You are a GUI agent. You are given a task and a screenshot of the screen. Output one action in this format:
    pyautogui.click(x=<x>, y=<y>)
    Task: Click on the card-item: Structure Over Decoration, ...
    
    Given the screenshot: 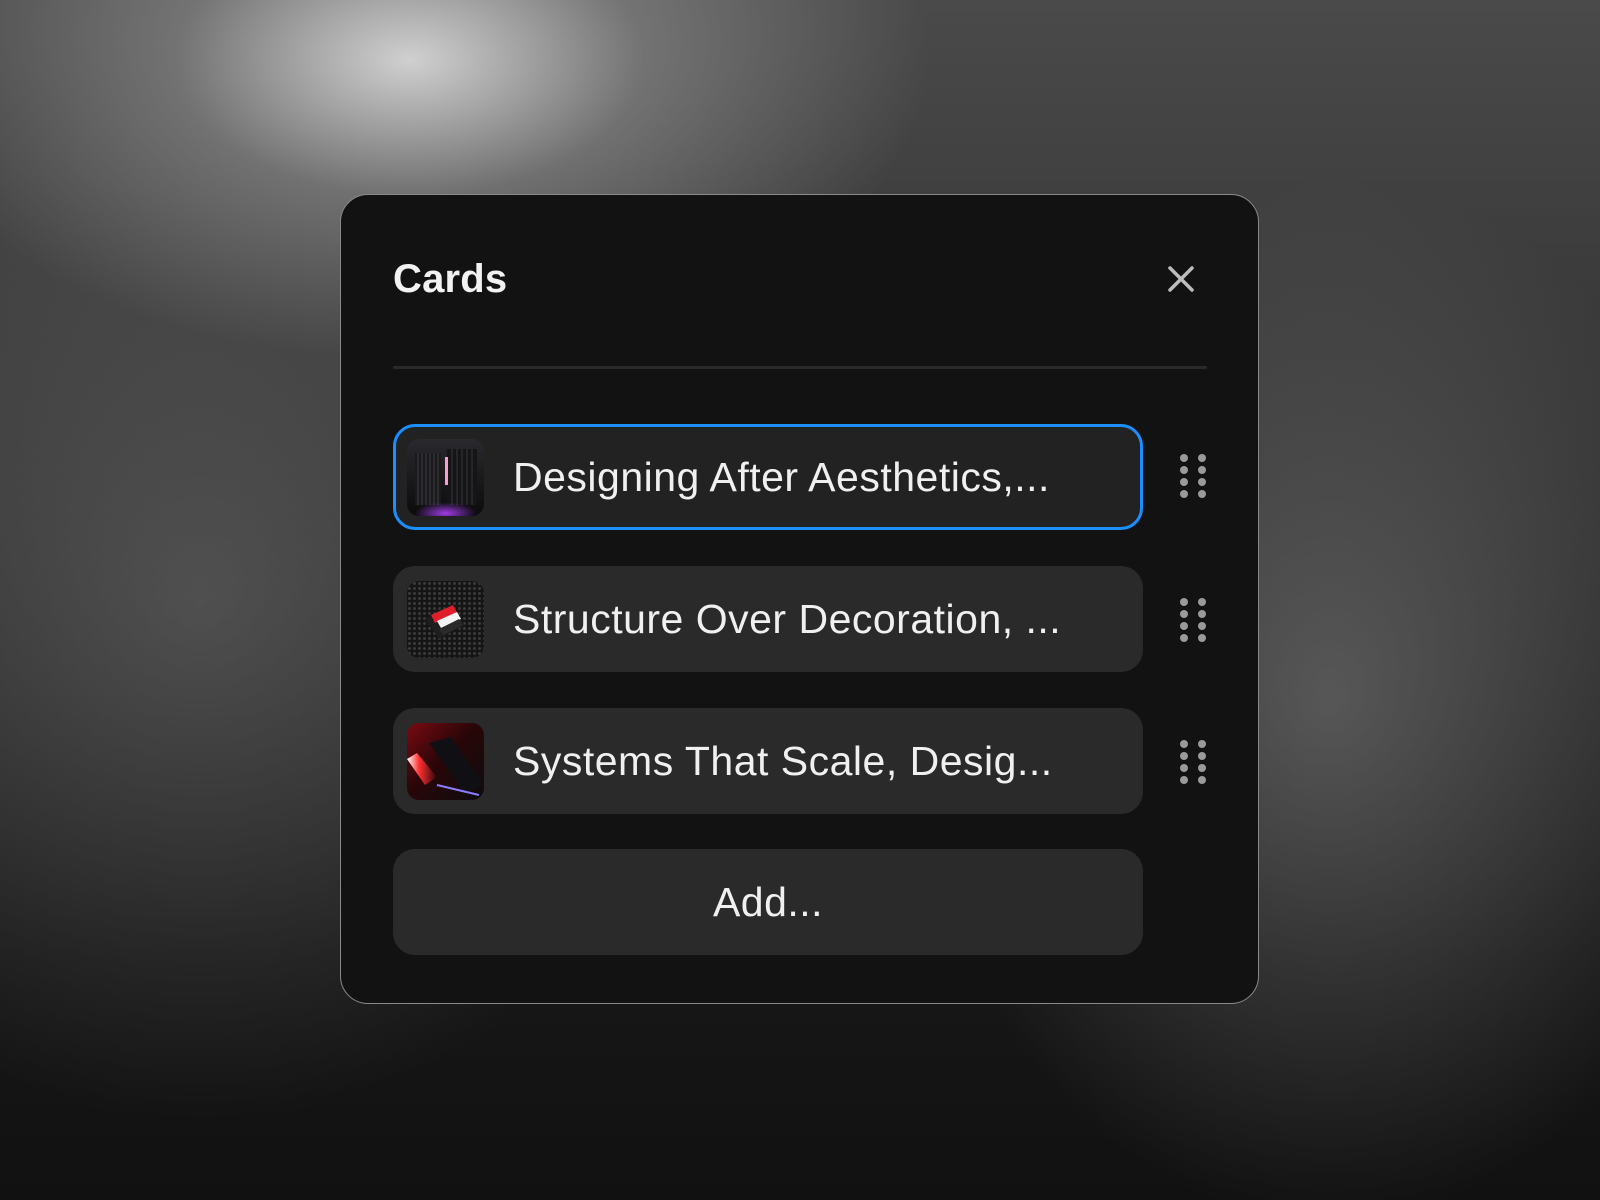 What is the action you would take?
    pyautogui.click(x=768, y=619)
    